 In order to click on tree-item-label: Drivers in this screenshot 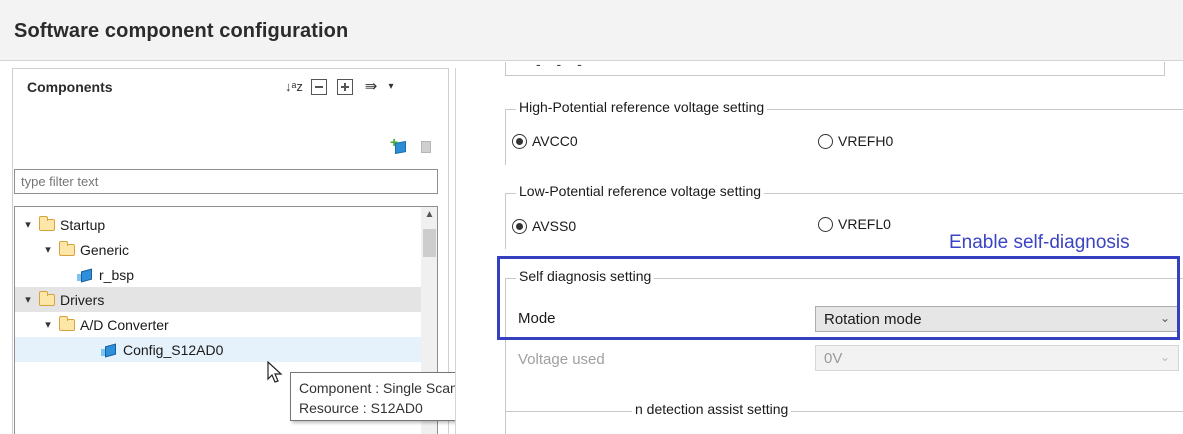, I will do `click(82, 299)`.